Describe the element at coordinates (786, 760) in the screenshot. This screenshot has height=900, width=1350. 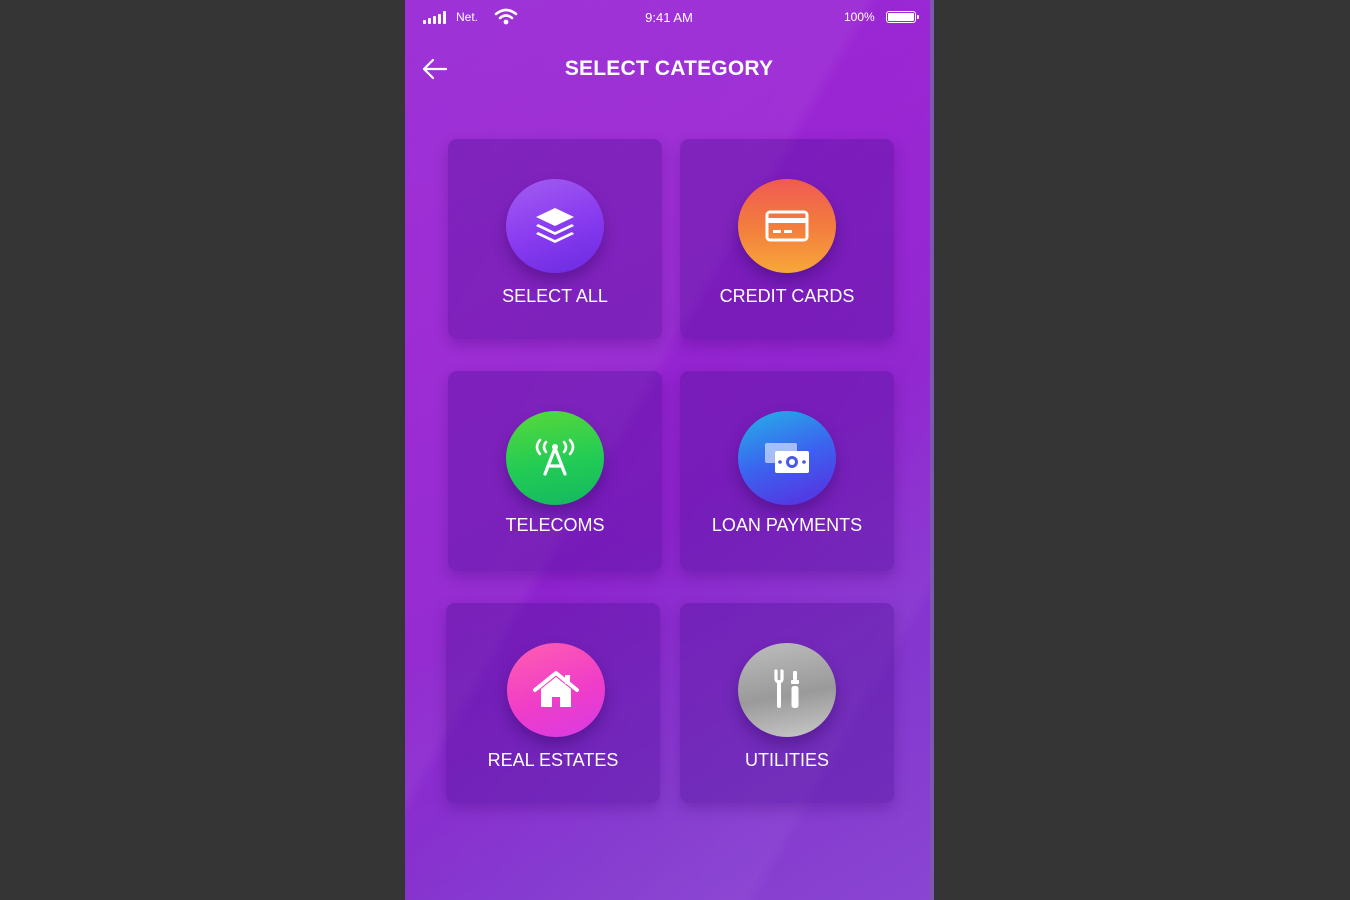
I see `category-label: UTILITIES` at that location.